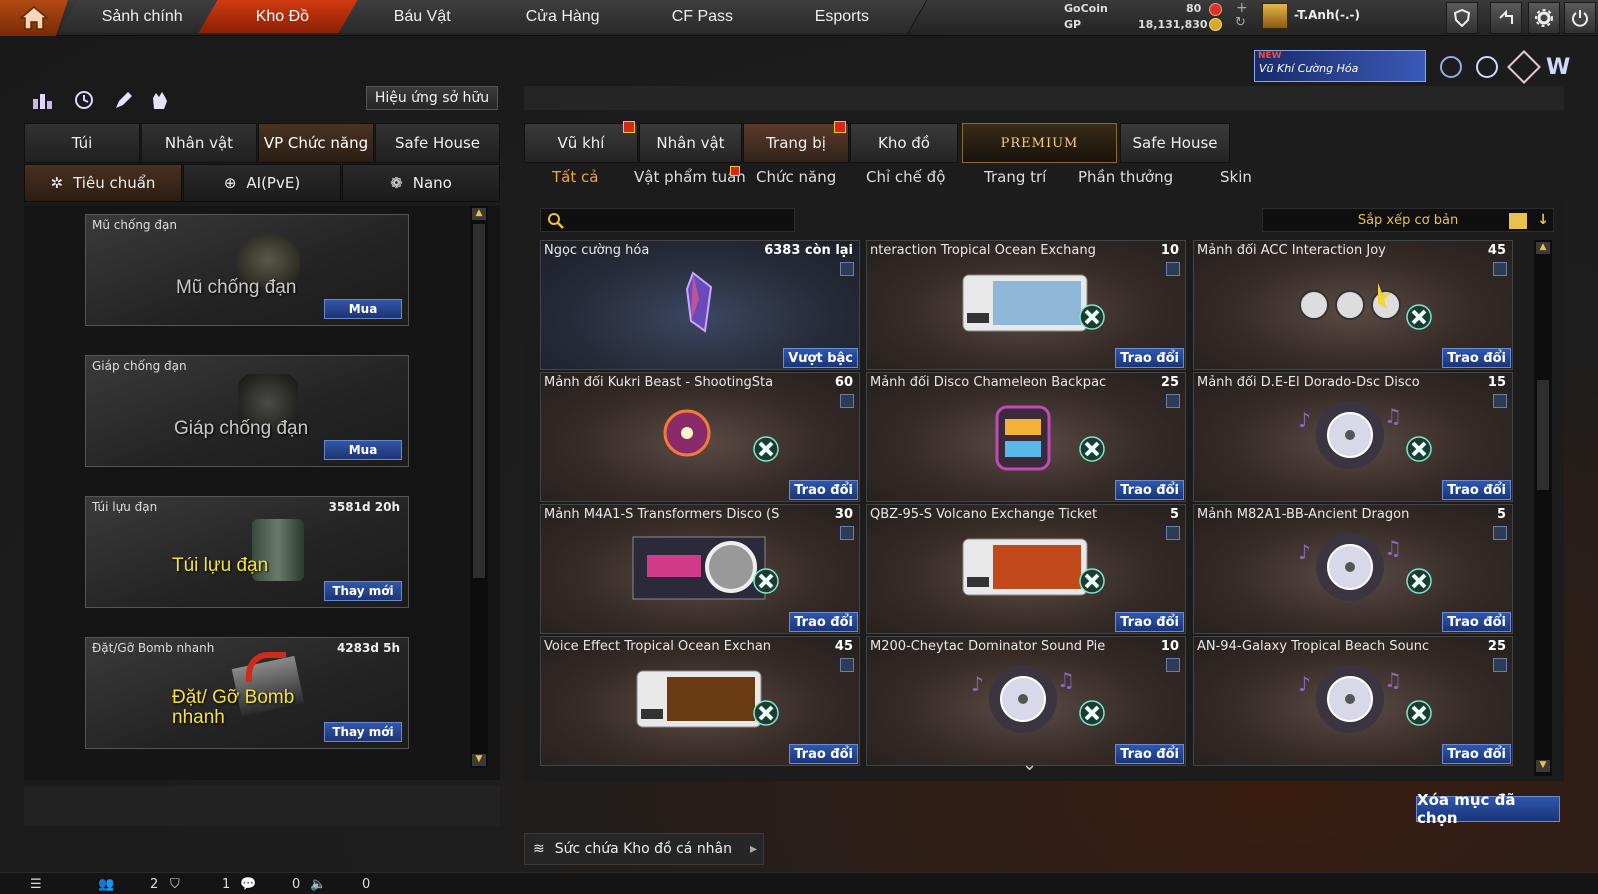 Image resolution: width=1598 pixels, height=894 pixels. I want to click on personal-storage-capacity-button: ≋ Sức chứa Kho đồ cá nhân ▸, so click(644, 849).